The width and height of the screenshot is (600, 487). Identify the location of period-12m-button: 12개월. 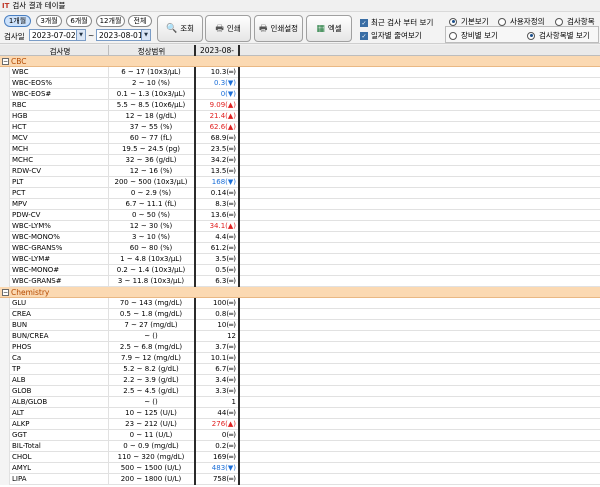
(110, 21).